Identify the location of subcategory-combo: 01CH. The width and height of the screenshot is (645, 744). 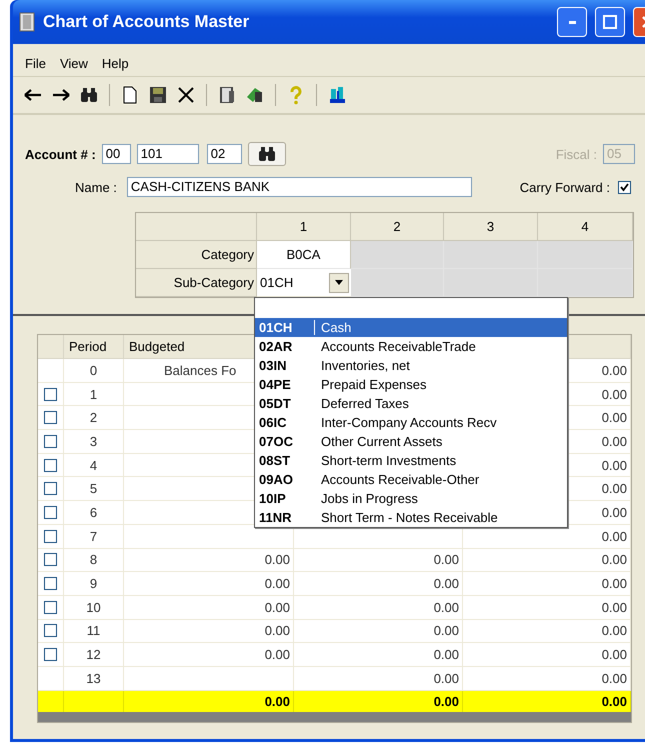
(304, 282).